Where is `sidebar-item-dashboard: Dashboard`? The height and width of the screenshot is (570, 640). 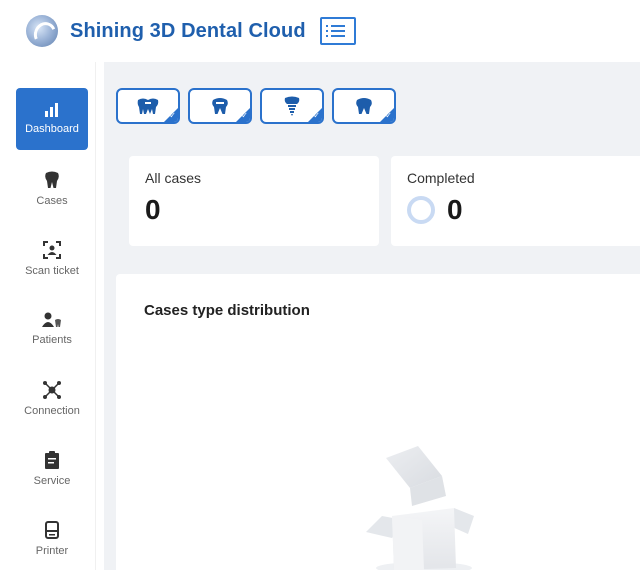 sidebar-item-dashboard: Dashboard is located at coordinates (52, 119).